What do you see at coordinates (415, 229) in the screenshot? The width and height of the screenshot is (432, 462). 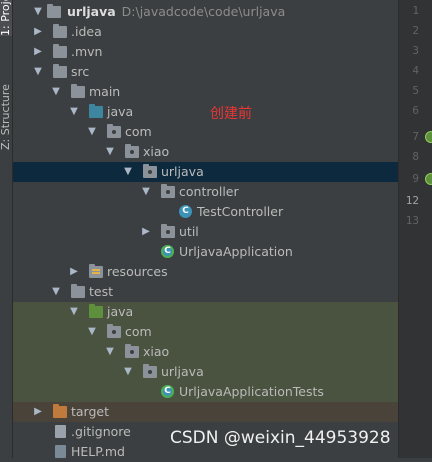 I see `editor-gutter: 1 2 3 4 5 6 7 8 9 12 13` at bounding box center [415, 229].